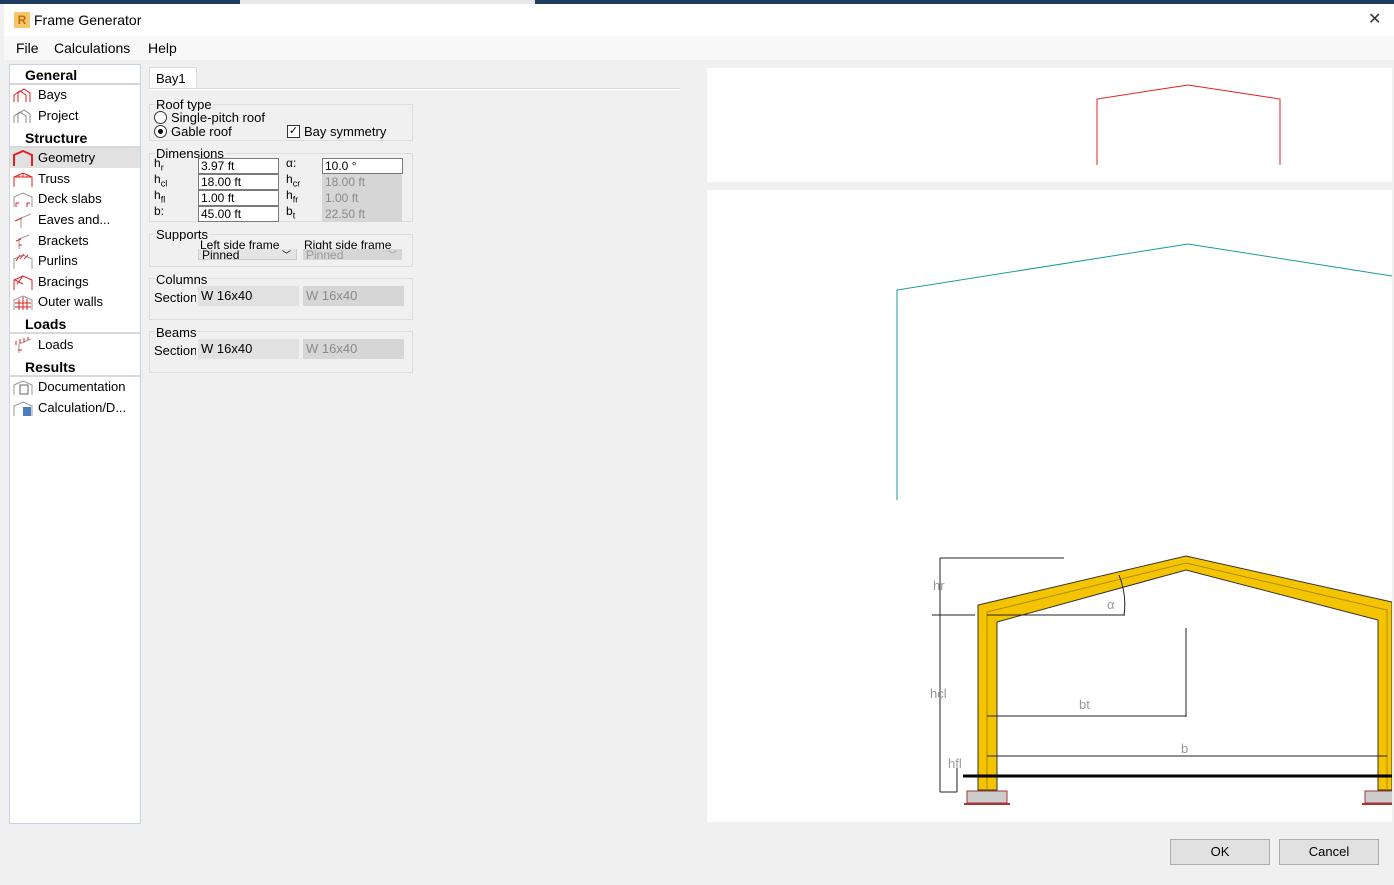 The width and height of the screenshot is (1394, 885). Describe the element at coordinates (218, 117) in the screenshot. I see `single-pitch-label: Single-pitch roof` at that location.